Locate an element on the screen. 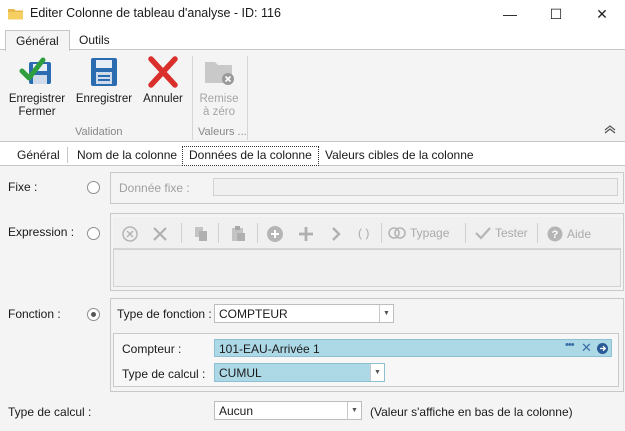 The width and height of the screenshot is (625, 431). fonction-radio is located at coordinates (93, 314).